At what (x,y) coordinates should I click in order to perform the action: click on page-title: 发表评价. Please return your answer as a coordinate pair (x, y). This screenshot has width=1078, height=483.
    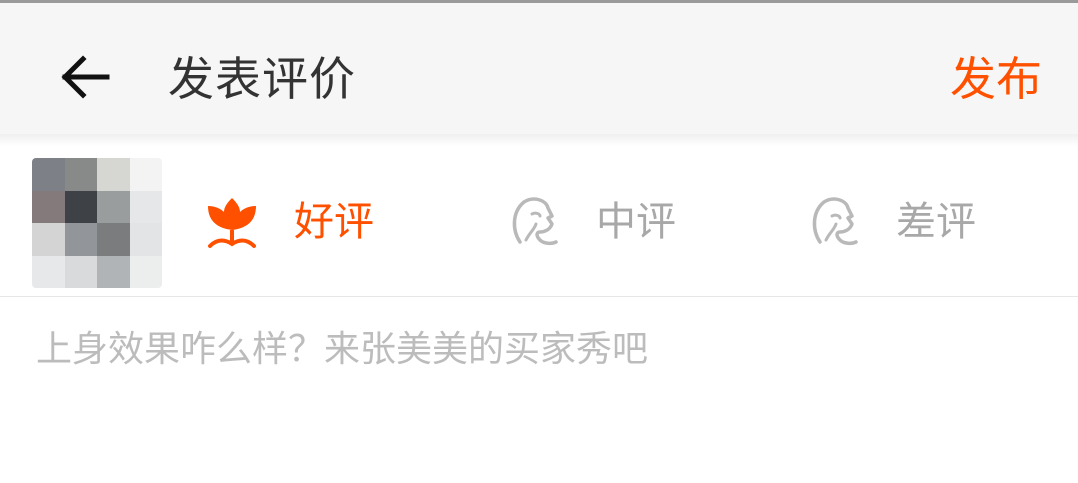
    Looking at the image, I should click on (262, 79).